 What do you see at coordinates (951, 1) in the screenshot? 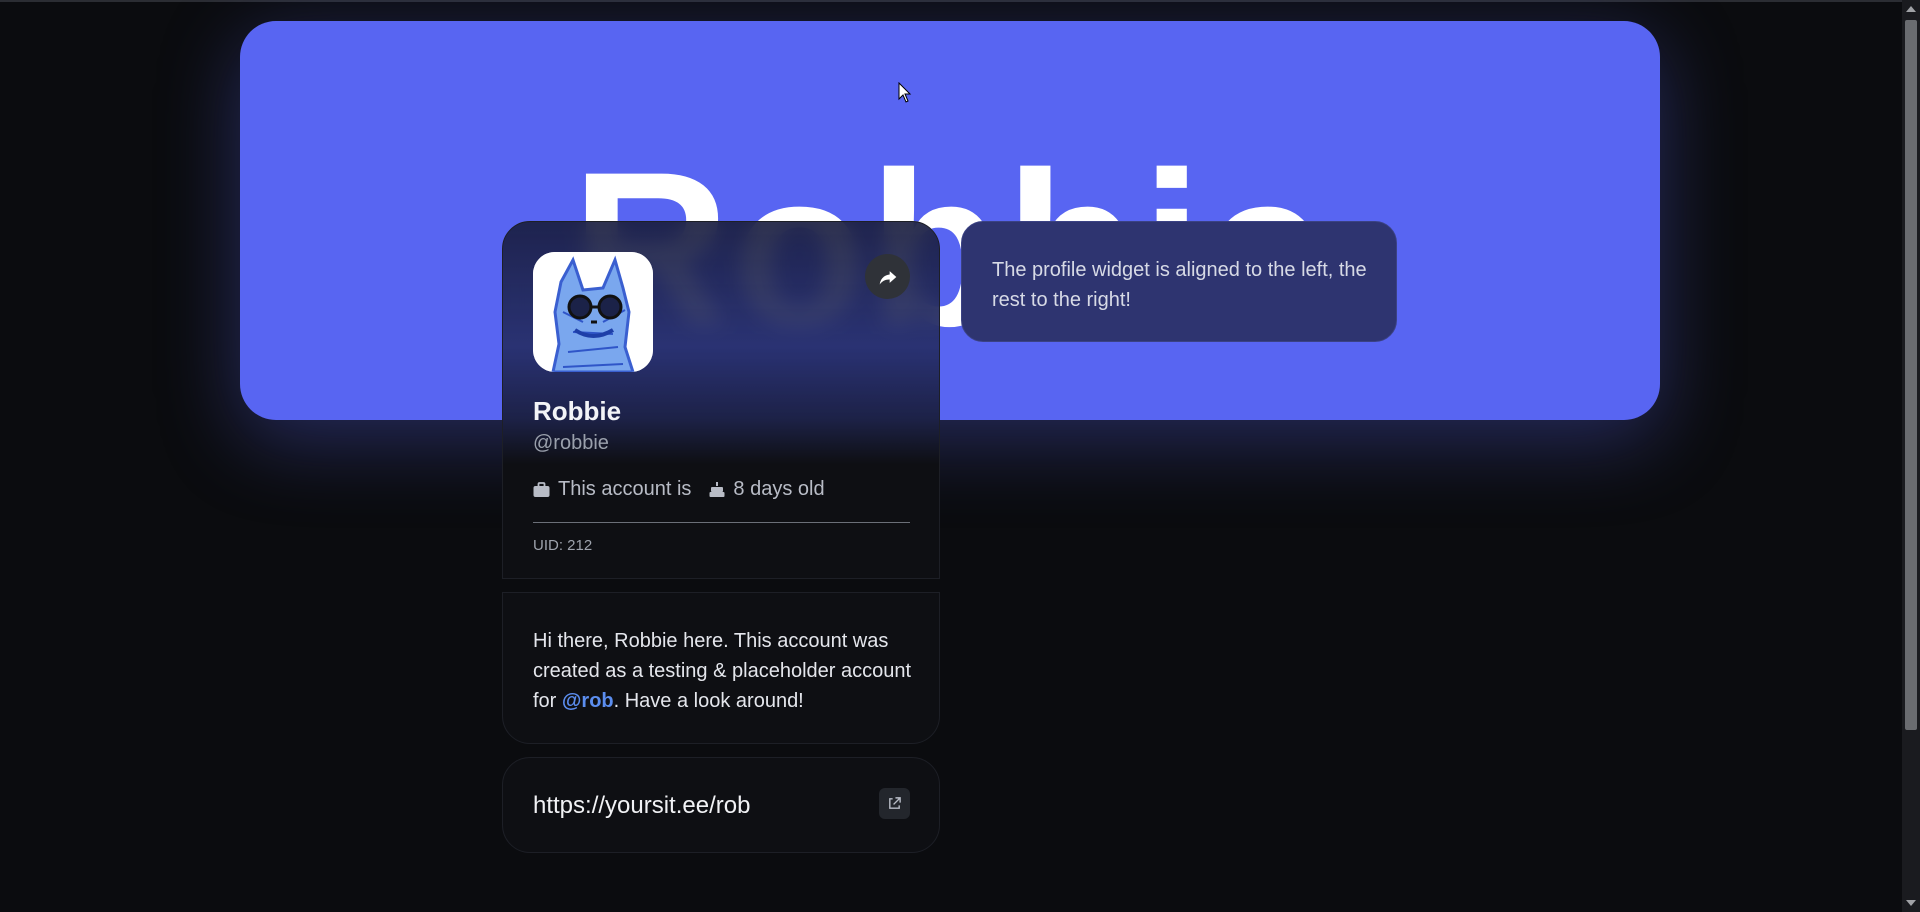
I see `window-top-border` at bounding box center [951, 1].